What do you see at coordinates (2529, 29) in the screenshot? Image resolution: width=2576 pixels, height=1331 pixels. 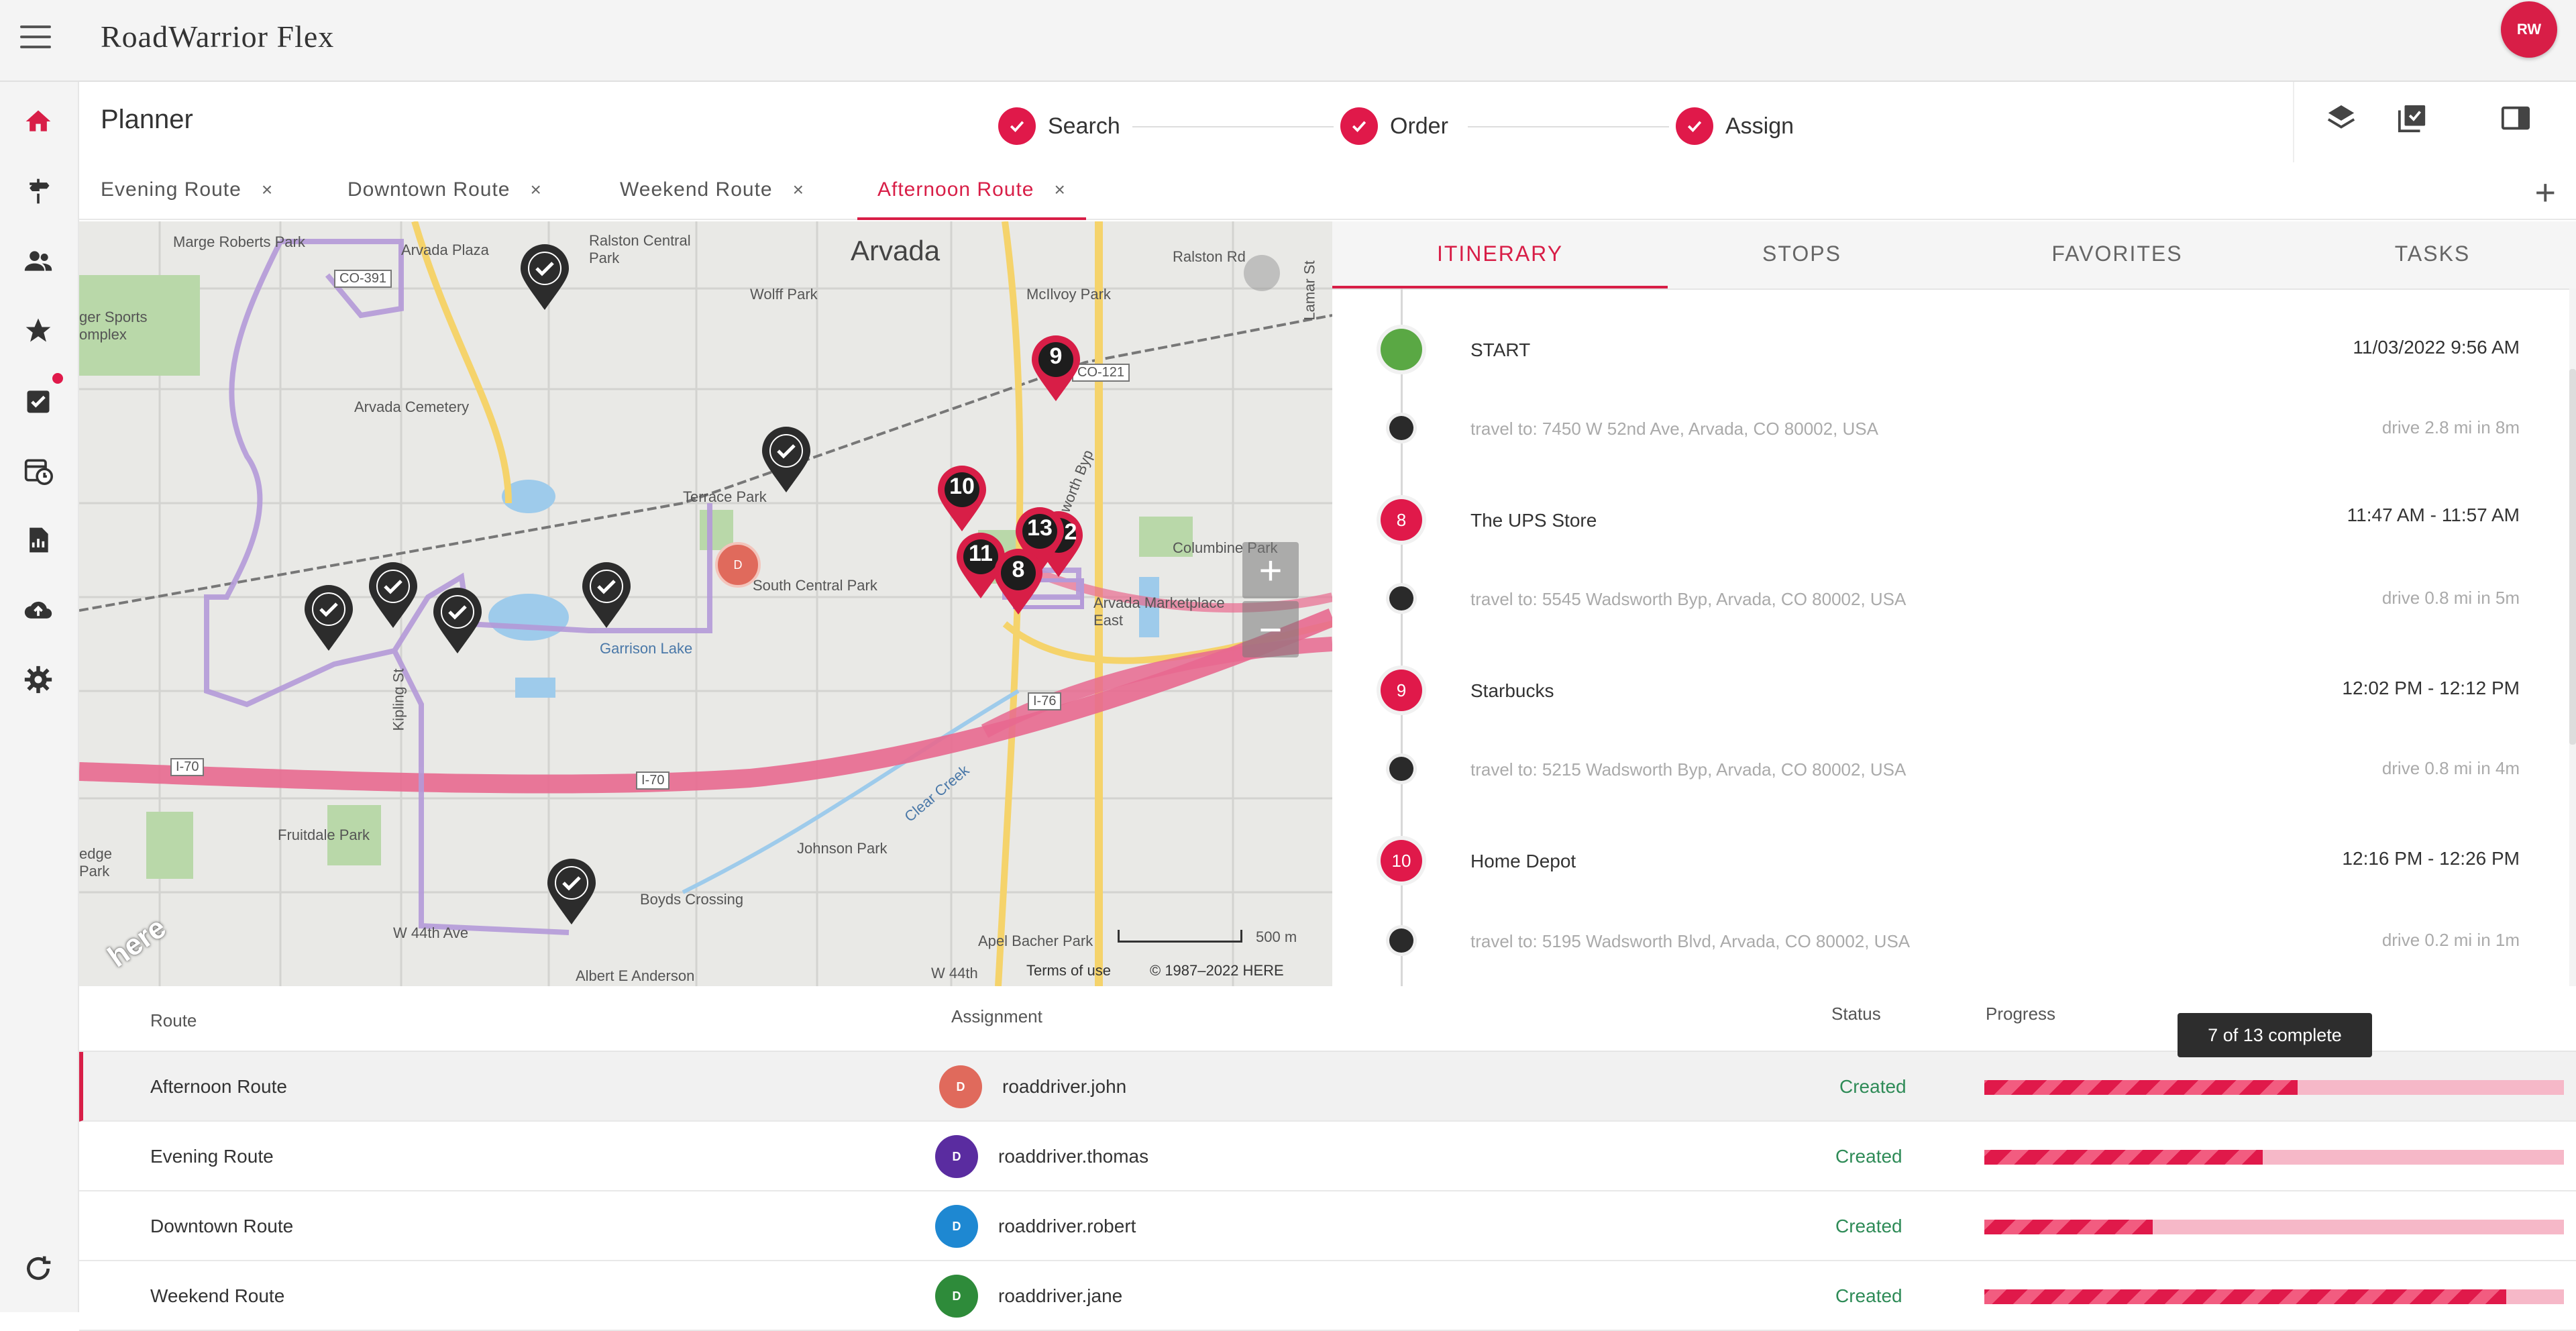 I see `user-avatar: RW` at bounding box center [2529, 29].